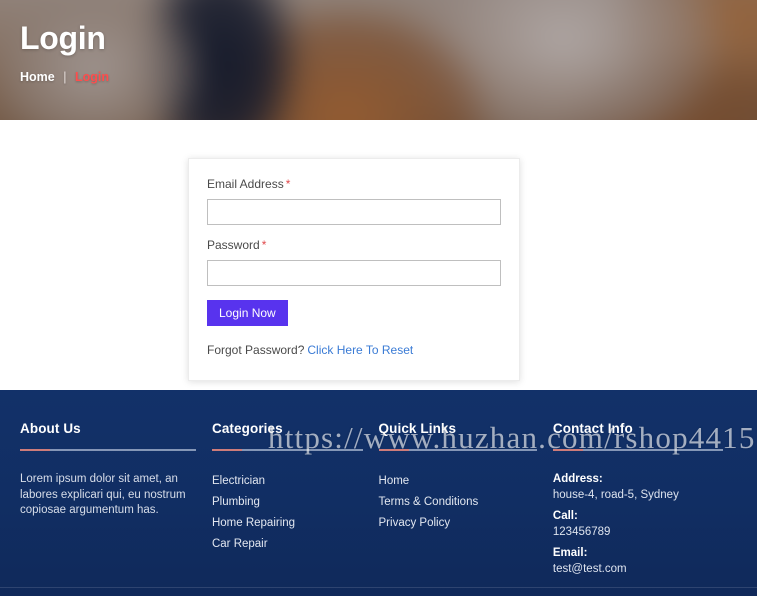 The image size is (757, 596). Describe the element at coordinates (247, 313) in the screenshot. I see `login-now-button: Login Now` at that location.